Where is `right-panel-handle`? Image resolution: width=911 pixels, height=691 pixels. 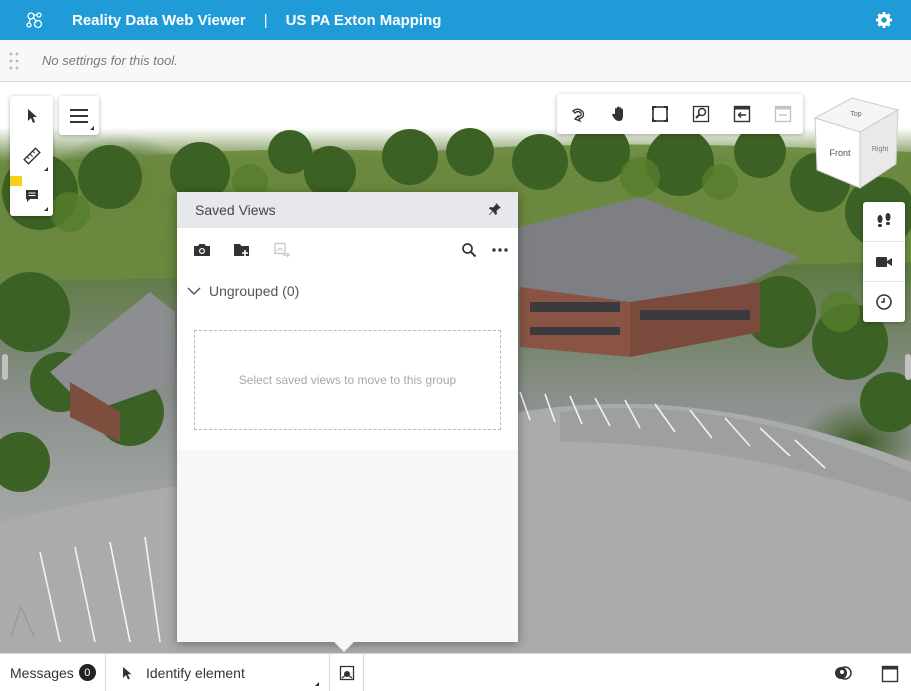 right-panel-handle is located at coordinates (908, 367).